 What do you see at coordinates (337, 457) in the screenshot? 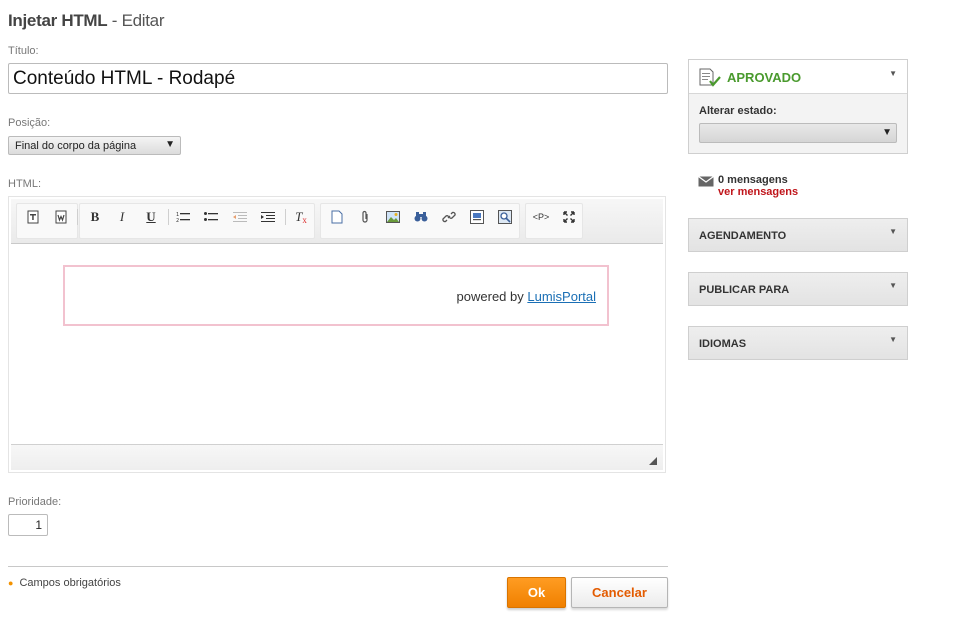
I see `editor-status-bar` at bounding box center [337, 457].